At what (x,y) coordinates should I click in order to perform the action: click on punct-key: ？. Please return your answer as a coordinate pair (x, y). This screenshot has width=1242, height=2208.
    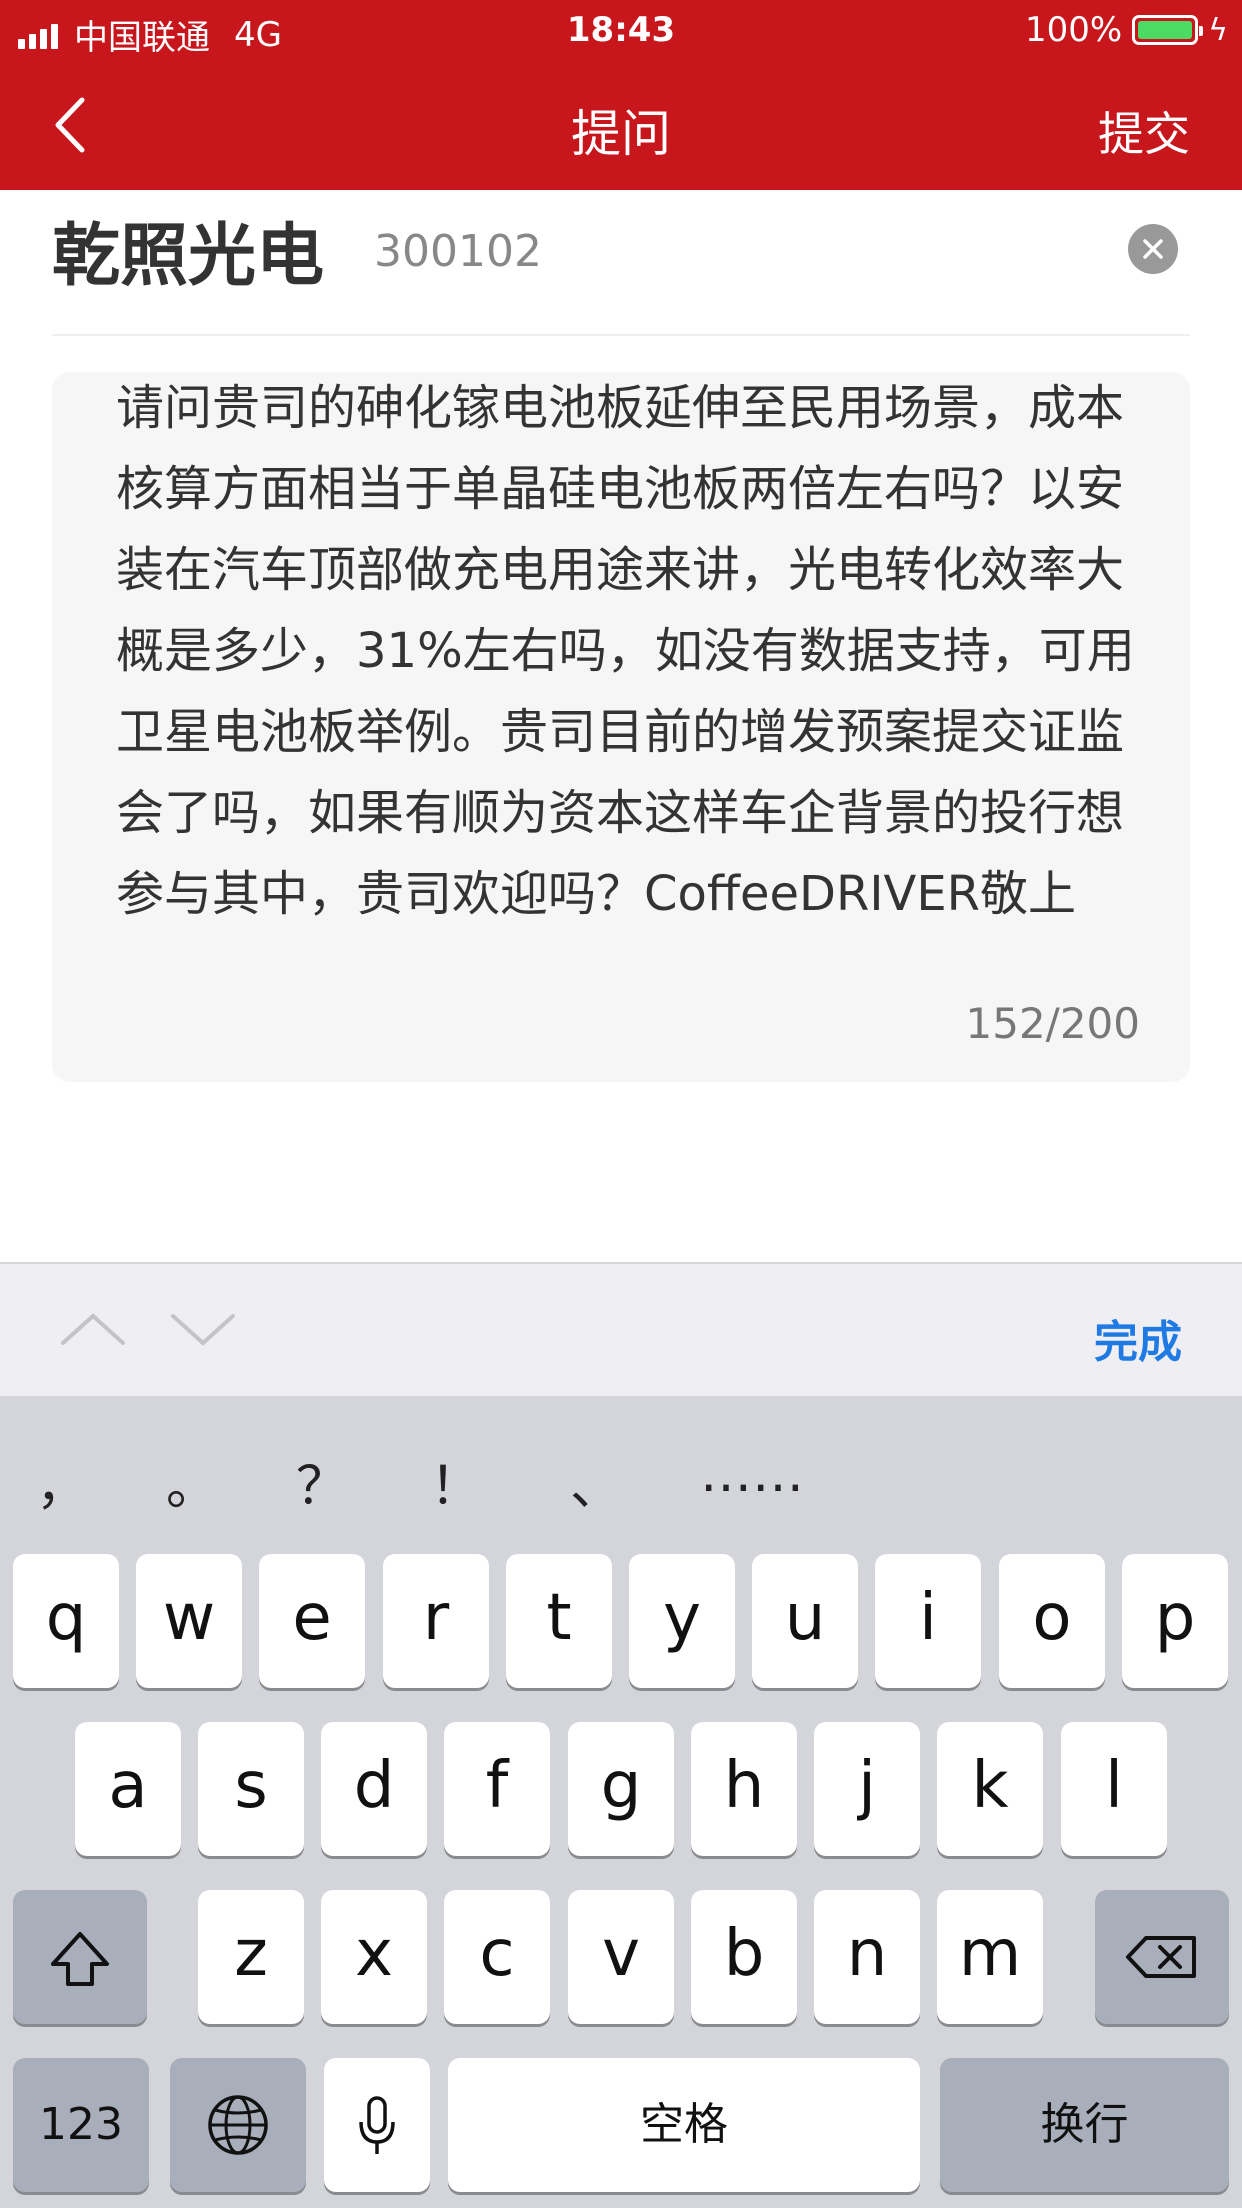
    Looking at the image, I should click on (322, 1481).